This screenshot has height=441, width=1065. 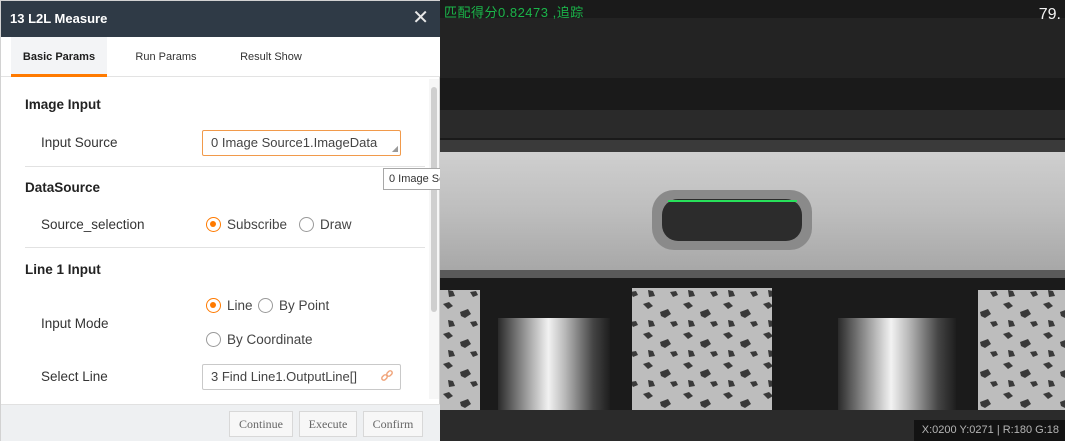 What do you see at coordinates (79, 142) in the screenshot?
I see `input-source-label: Input Source` at bounding box center [79, 142].